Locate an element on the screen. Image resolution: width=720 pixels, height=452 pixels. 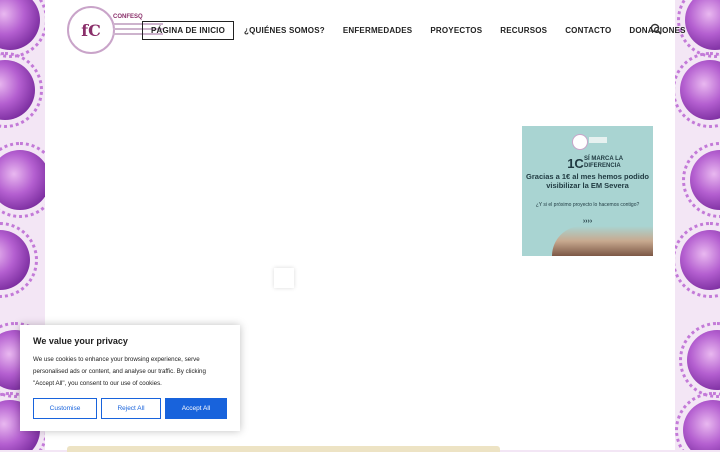
site-logo: fC is located at coordinates (91, 30).